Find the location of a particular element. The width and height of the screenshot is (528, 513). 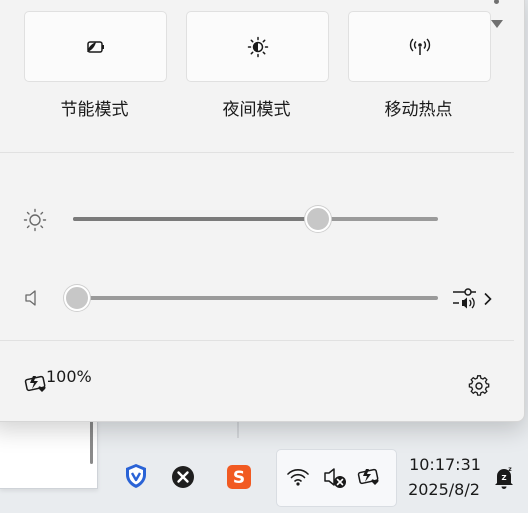

battery-charging-icon is located at coordinates (368, 476).